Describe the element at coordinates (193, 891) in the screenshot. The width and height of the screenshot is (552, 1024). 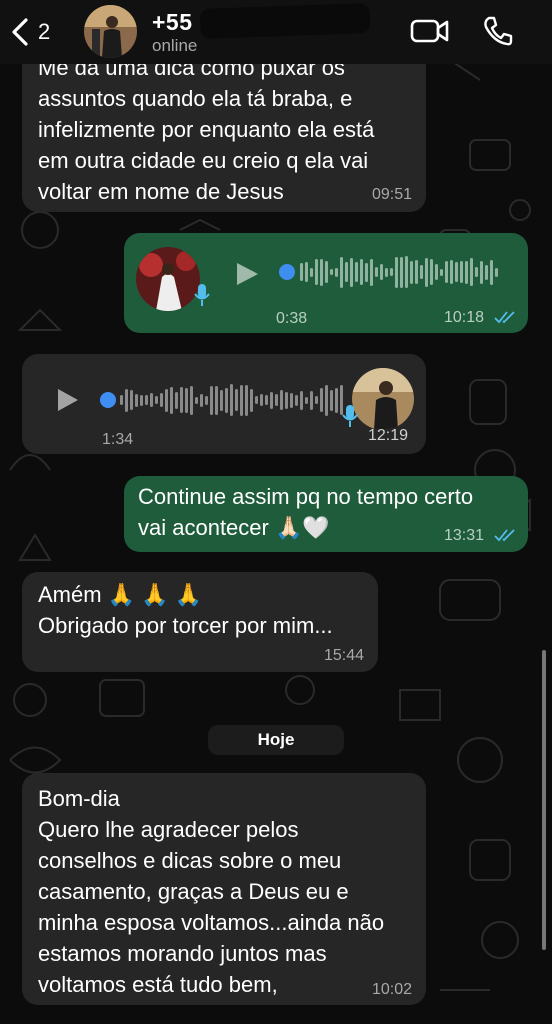
I see `message-line: casamento, graças a Deus eu e` at that location.